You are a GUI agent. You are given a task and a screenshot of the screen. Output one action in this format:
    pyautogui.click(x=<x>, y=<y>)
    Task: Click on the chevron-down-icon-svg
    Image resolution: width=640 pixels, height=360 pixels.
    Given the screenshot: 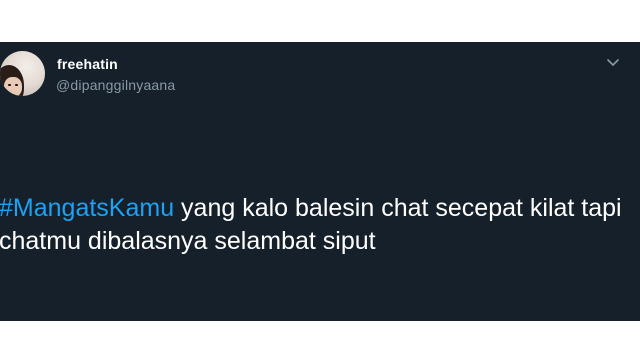 What is the action you would take?
    pyautogui.click(x=613, y=62)
    